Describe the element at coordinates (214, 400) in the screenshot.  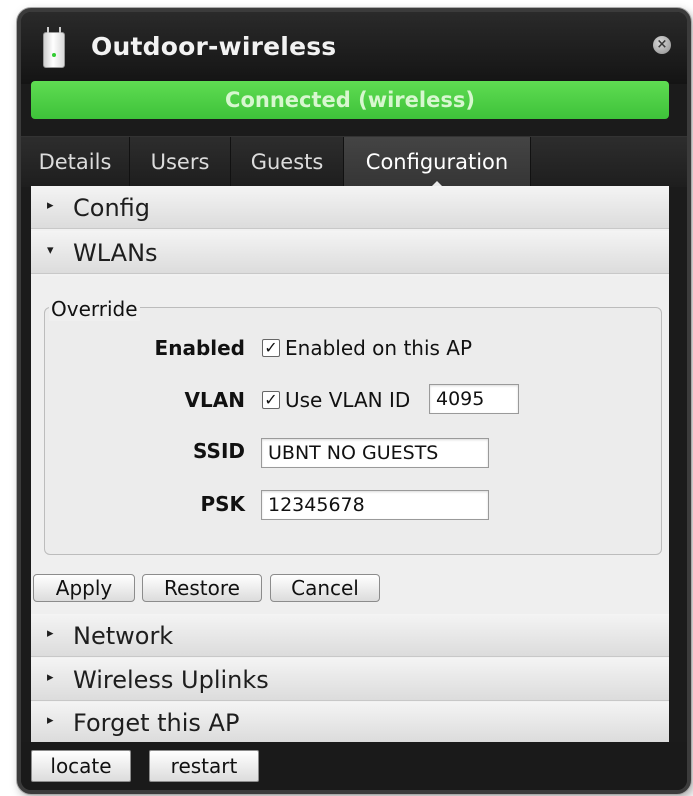
I see `vlan-label: VLAN` at that location.